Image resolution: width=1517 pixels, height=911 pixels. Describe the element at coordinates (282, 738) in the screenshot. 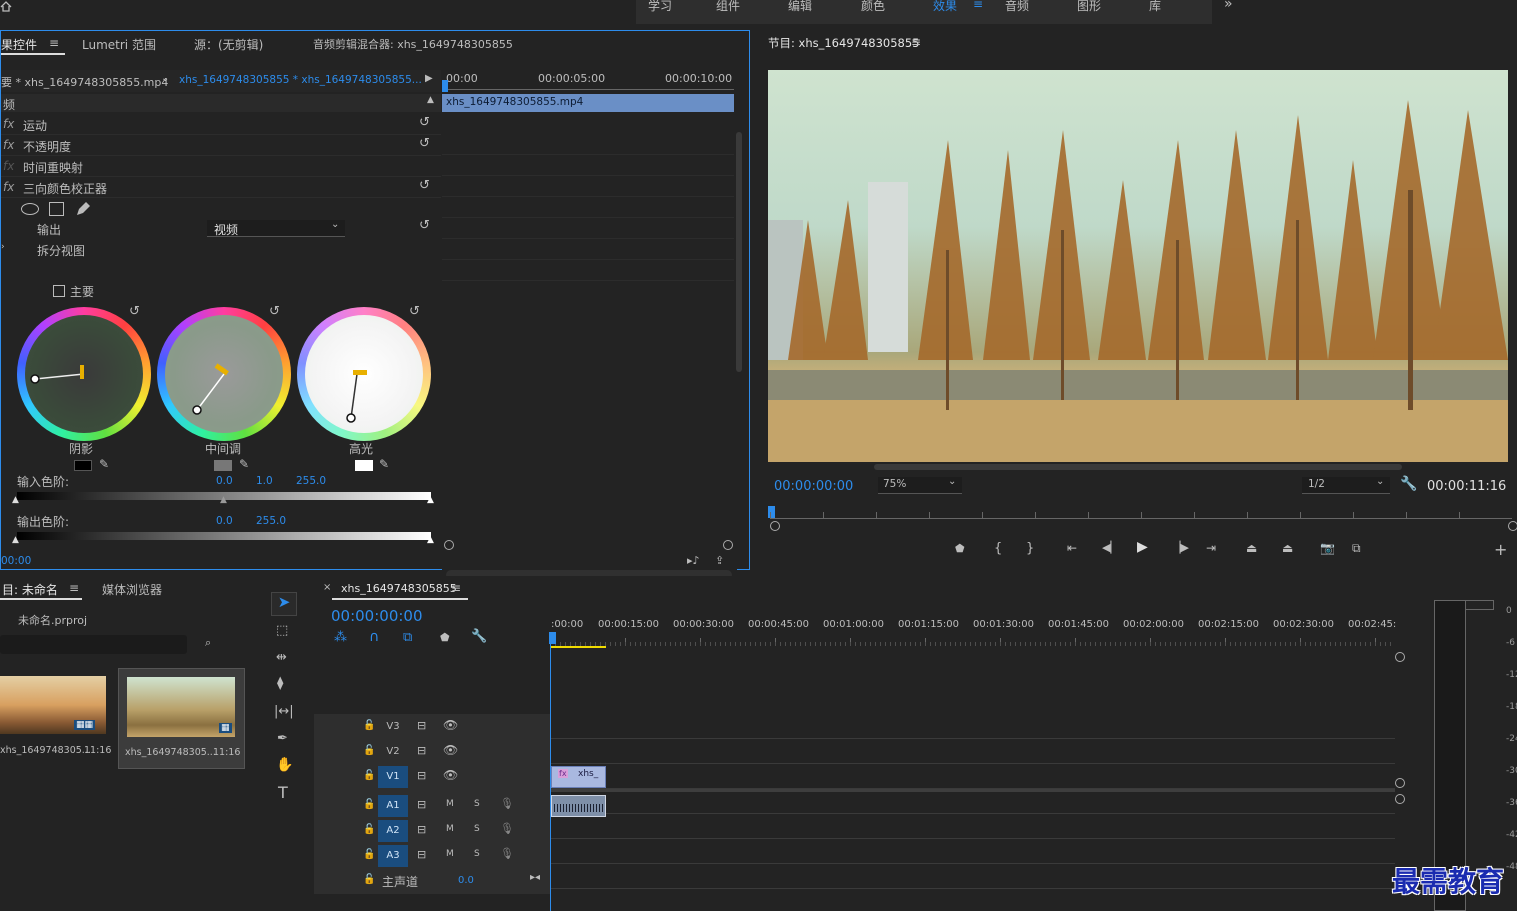

I see `pen-tool-icon: ✒` at that location.